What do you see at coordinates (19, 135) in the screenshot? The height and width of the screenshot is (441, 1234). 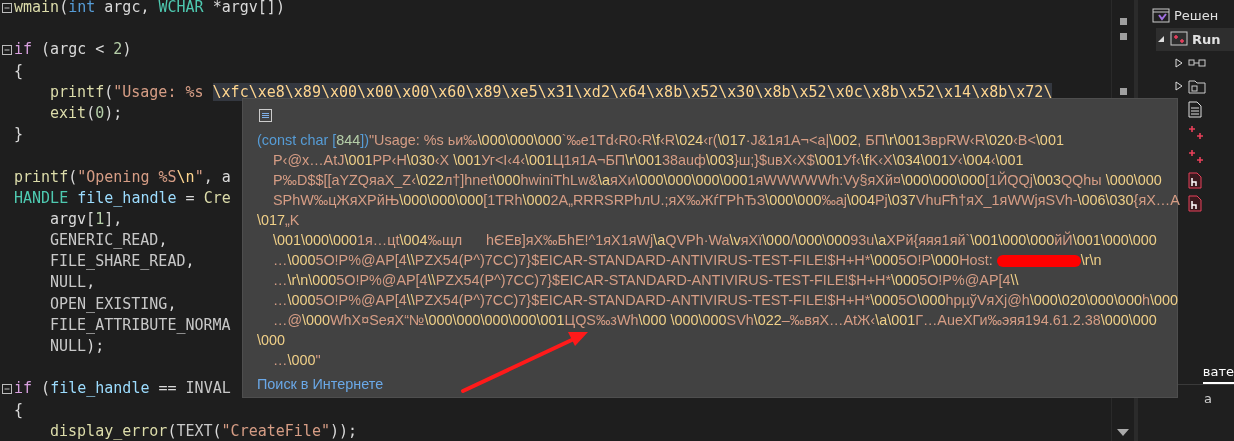 I see `code-line: }` at bounding box center [19, 135].